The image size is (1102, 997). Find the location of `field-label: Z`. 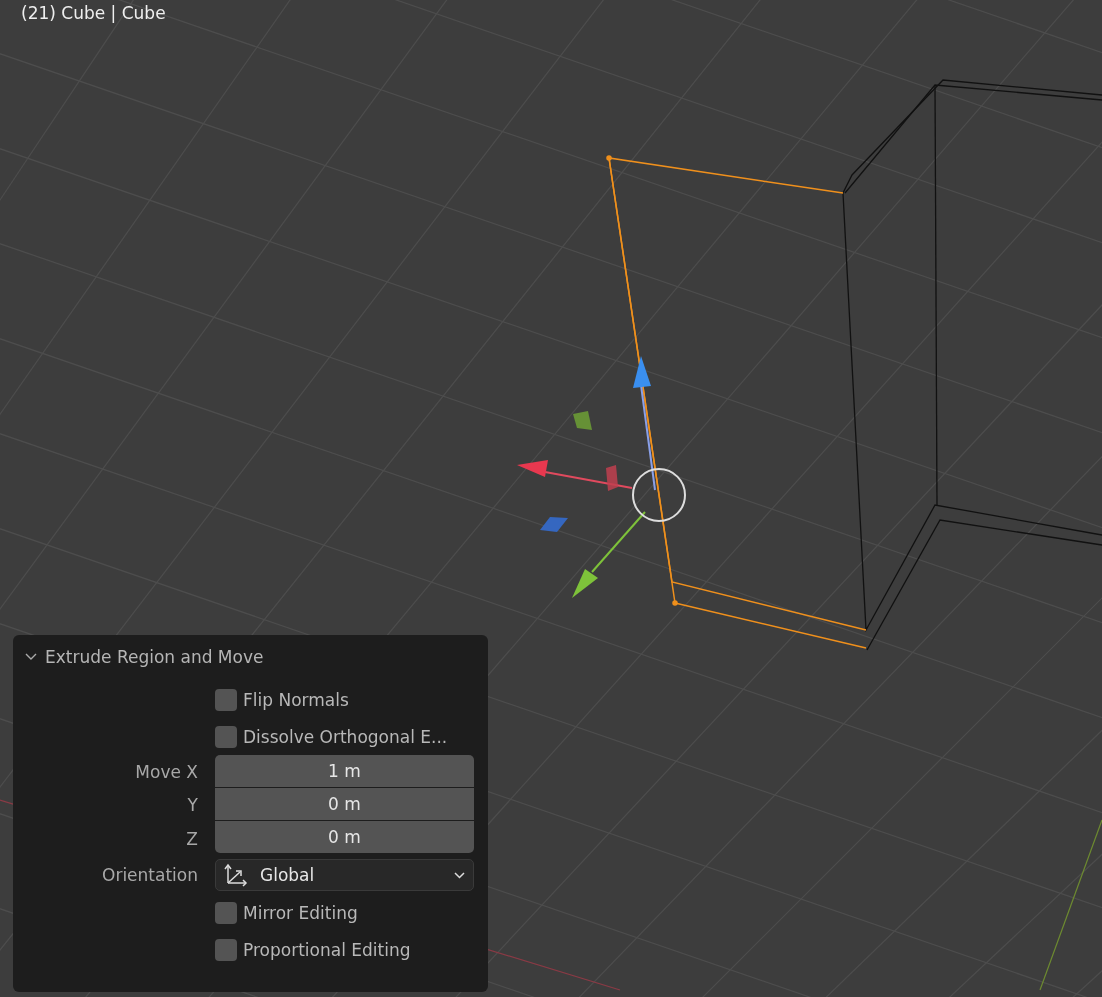

field-label: Z is located at coordinates (191, 838).